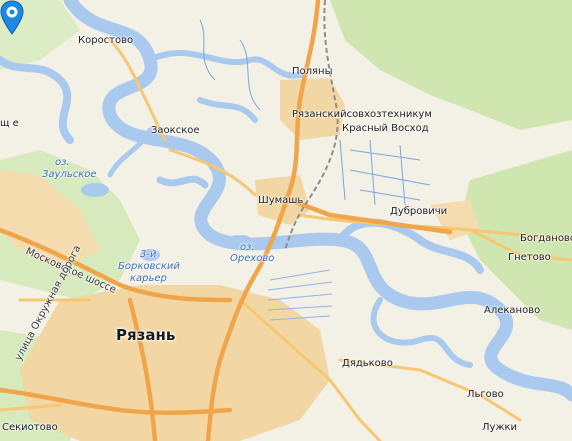 Image resolution: width=572 pixels, height=441 pixels. What do you see at coordinates (148, 254) in the screenshot?
I see `water-label-borkovsky-1: 3-й` at bounding box center [148, 254].